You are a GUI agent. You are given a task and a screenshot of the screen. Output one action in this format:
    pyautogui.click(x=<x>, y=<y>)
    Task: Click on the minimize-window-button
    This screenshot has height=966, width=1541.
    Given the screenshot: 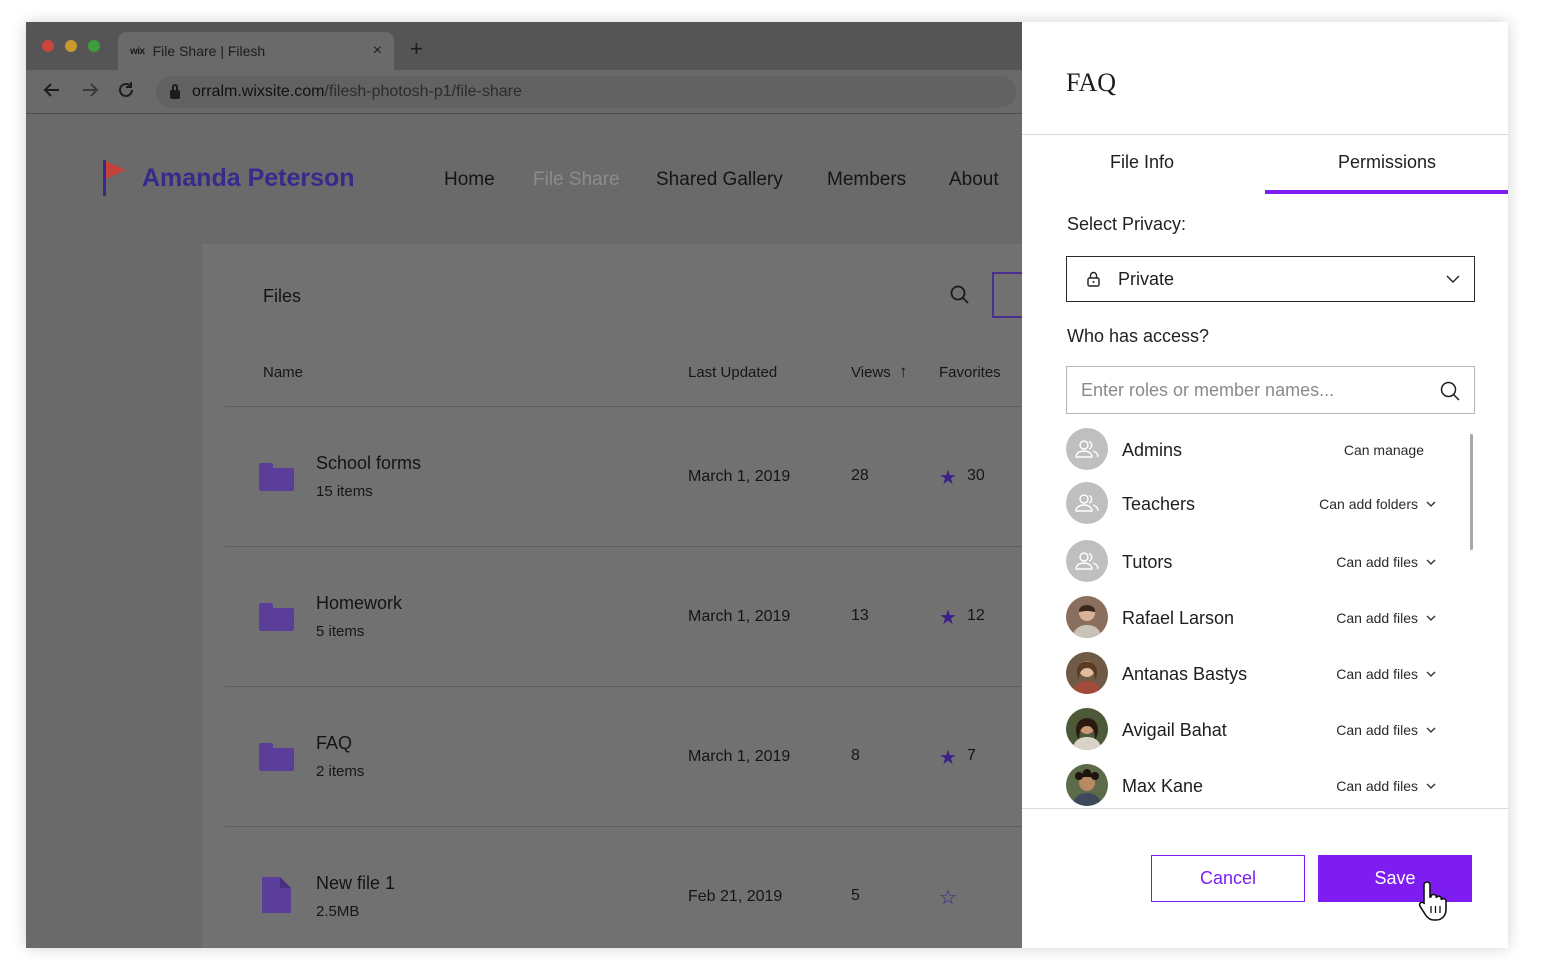 What is the action you would take?
    pyautogui.click(x=71, y=46)
    